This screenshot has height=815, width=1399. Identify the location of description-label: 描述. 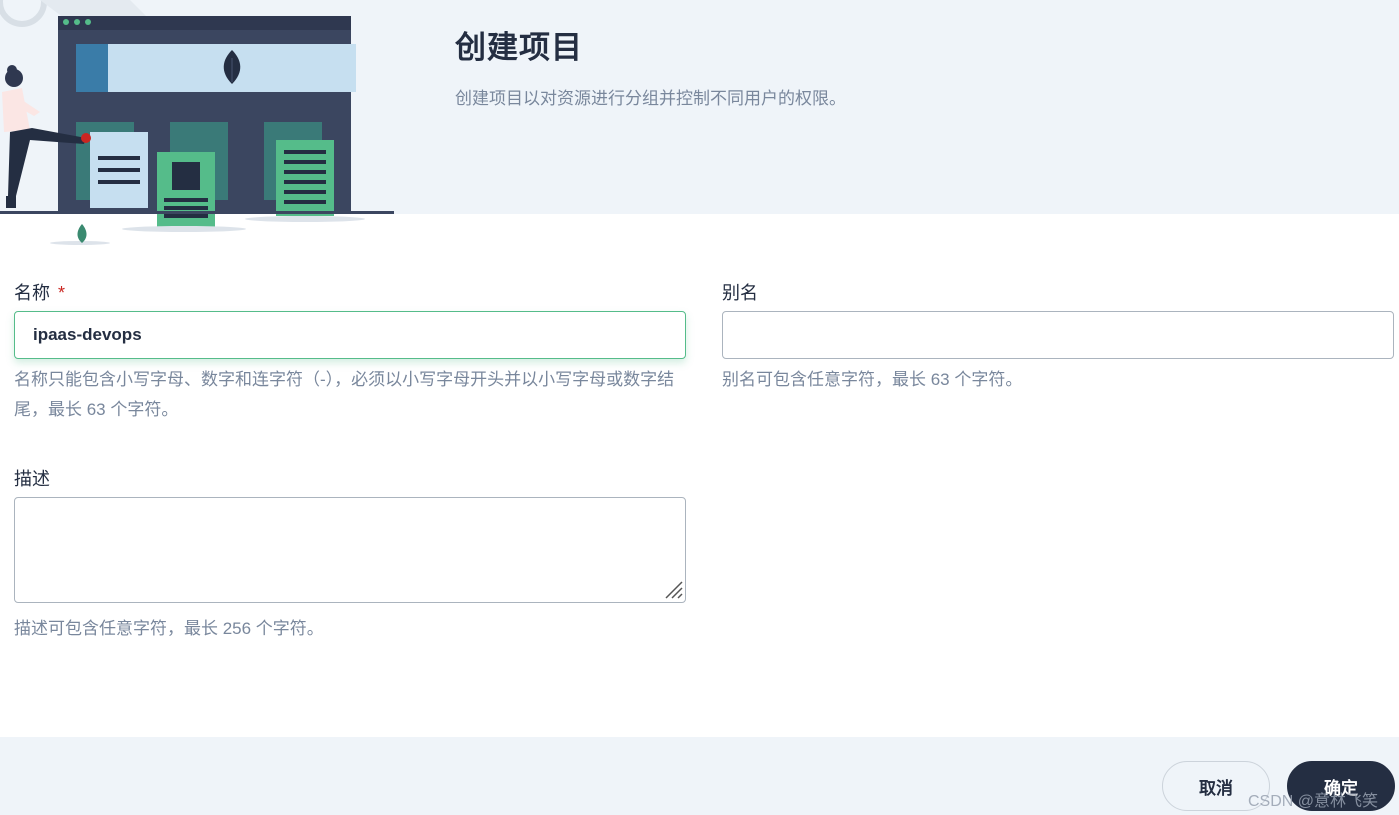
(32, 479).